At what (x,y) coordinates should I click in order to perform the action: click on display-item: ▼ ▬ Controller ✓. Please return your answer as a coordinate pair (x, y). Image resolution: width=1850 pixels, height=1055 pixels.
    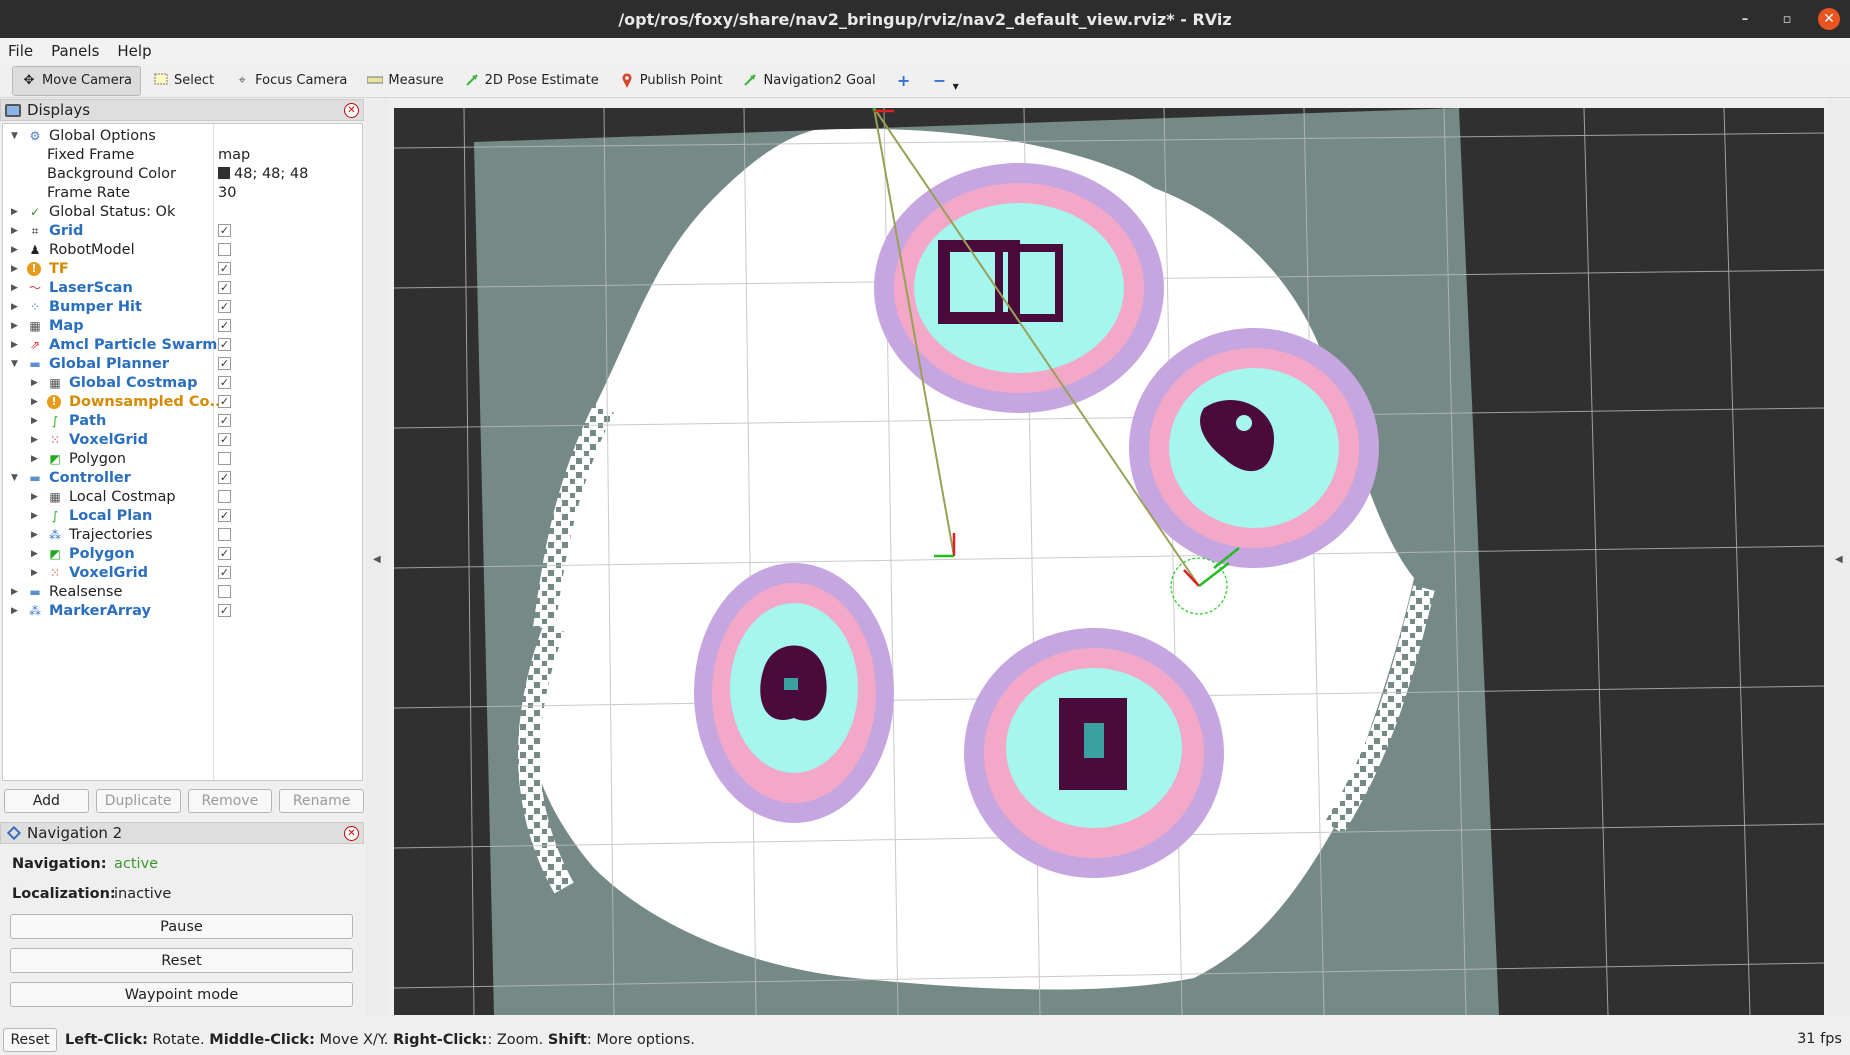
    Looking at the image, I should click on (182, 477).